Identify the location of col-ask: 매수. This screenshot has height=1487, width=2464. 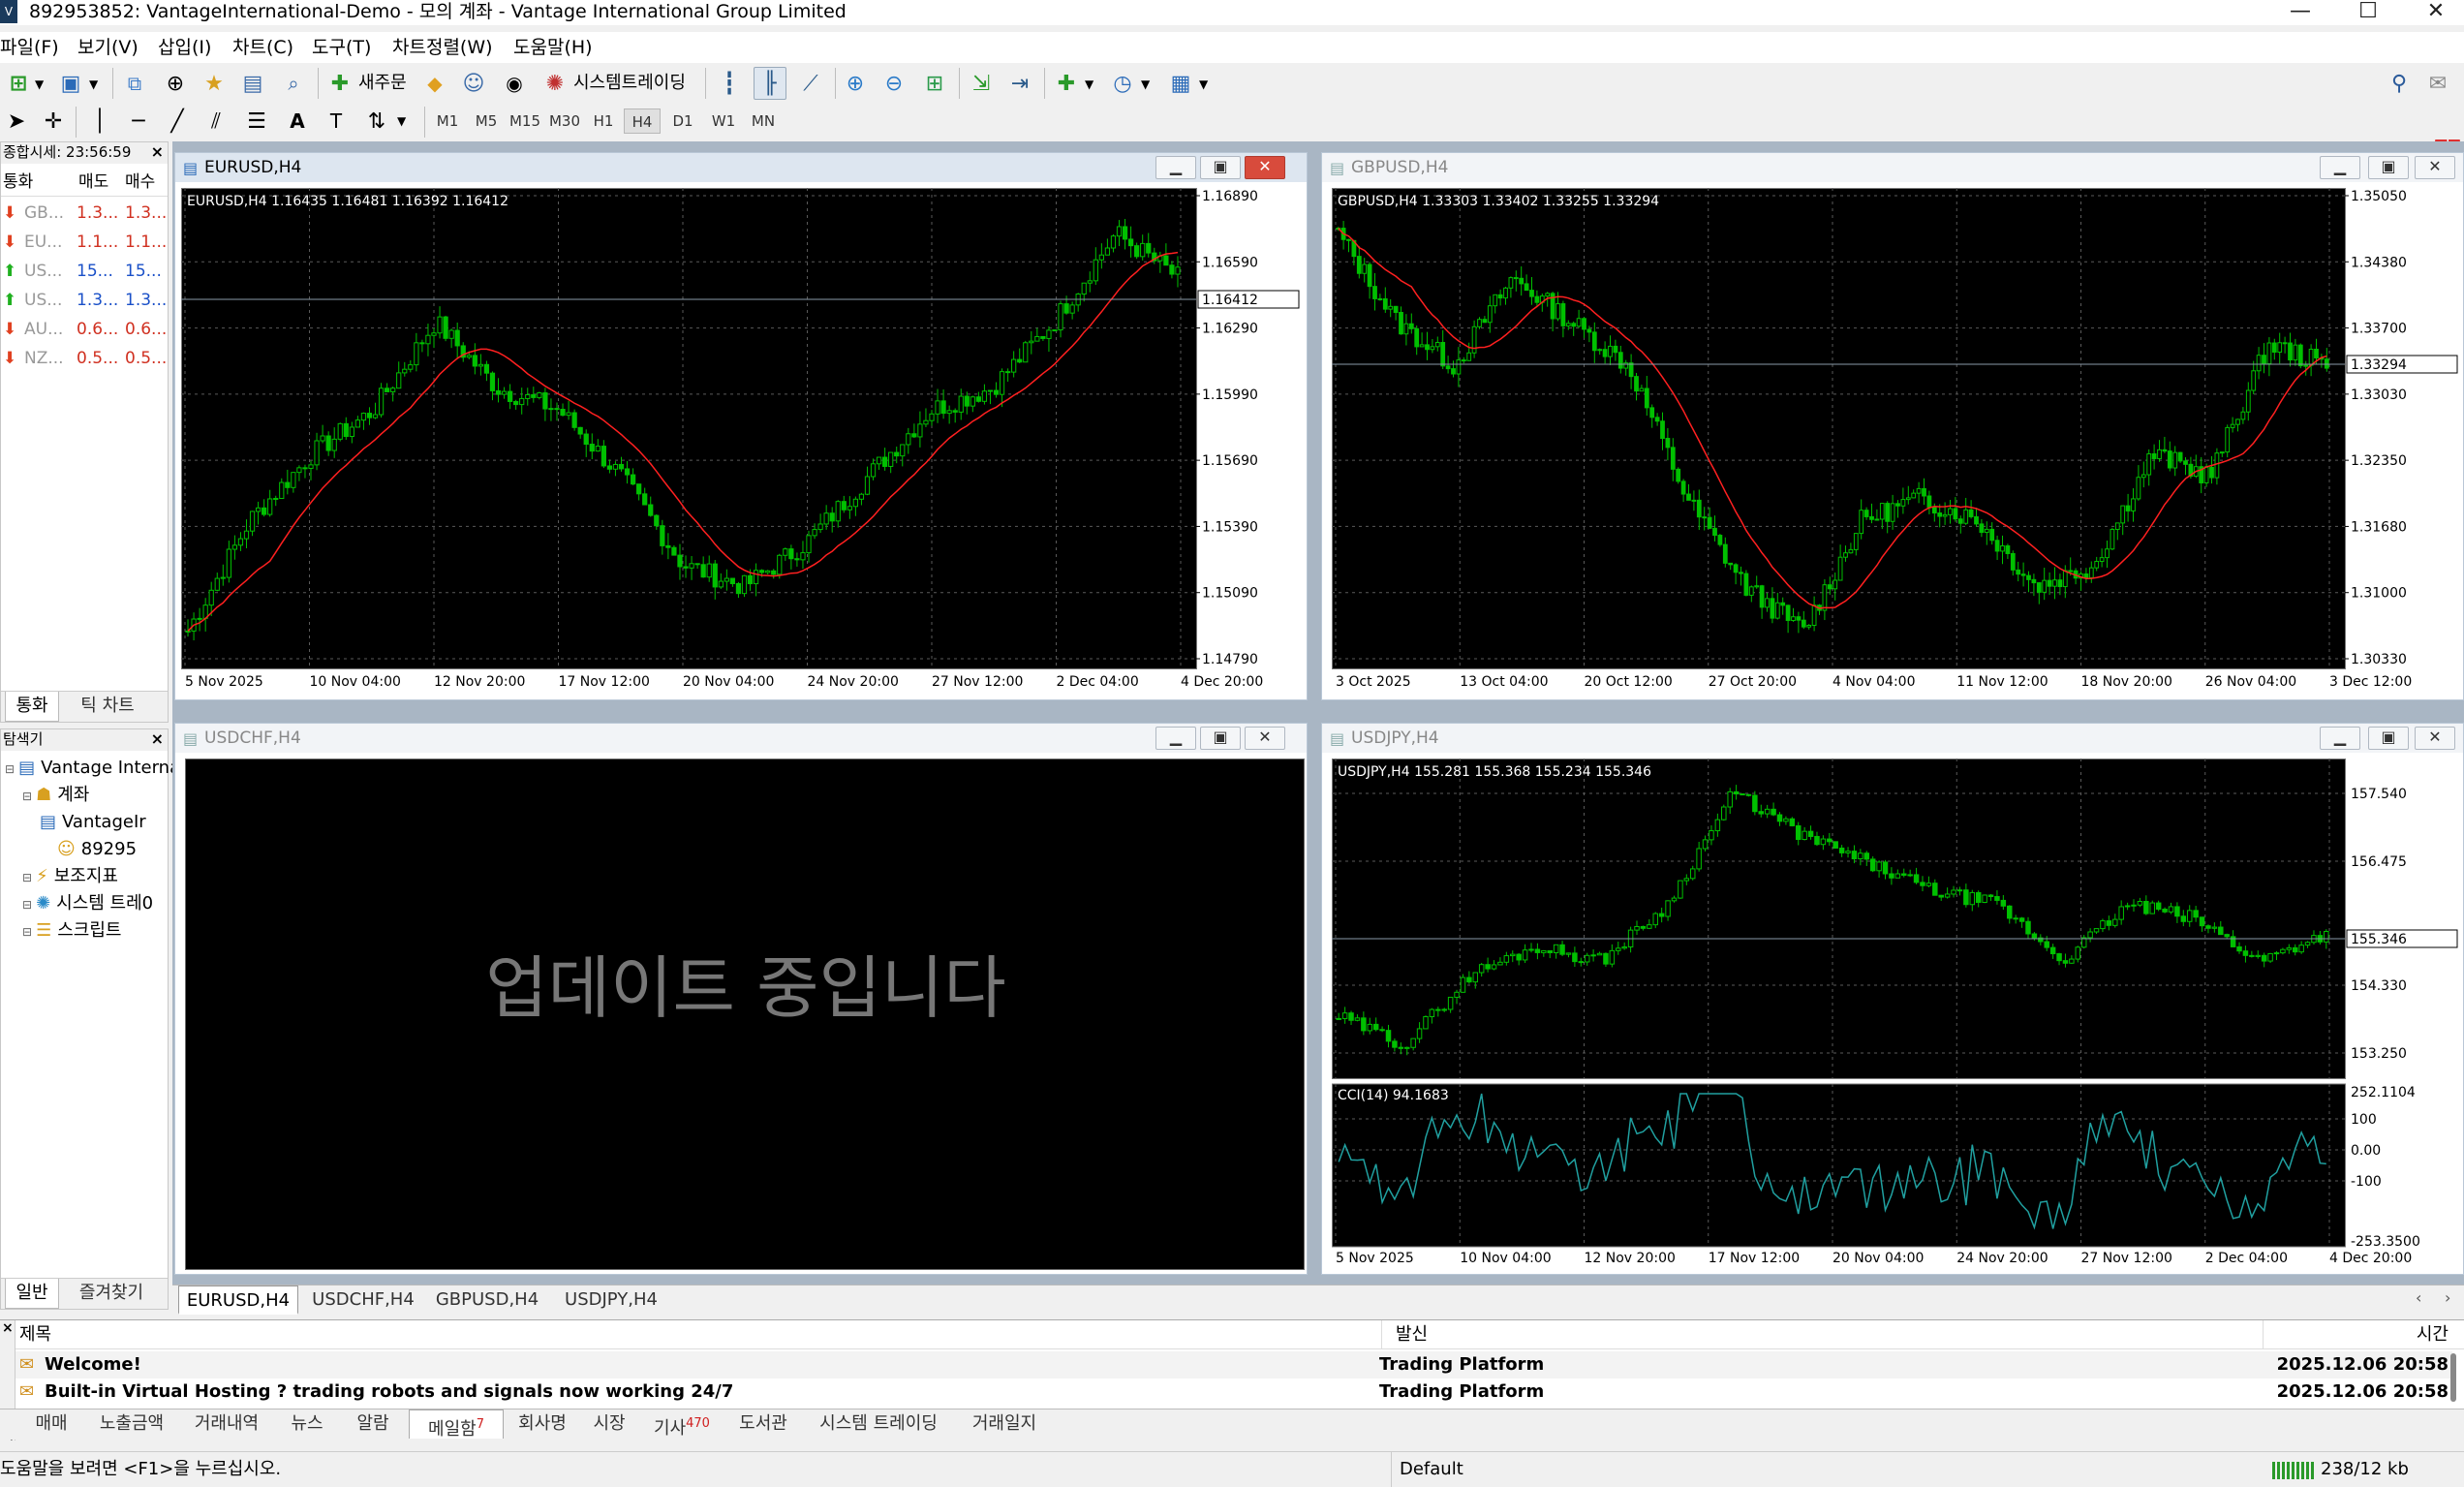
(140, 182).